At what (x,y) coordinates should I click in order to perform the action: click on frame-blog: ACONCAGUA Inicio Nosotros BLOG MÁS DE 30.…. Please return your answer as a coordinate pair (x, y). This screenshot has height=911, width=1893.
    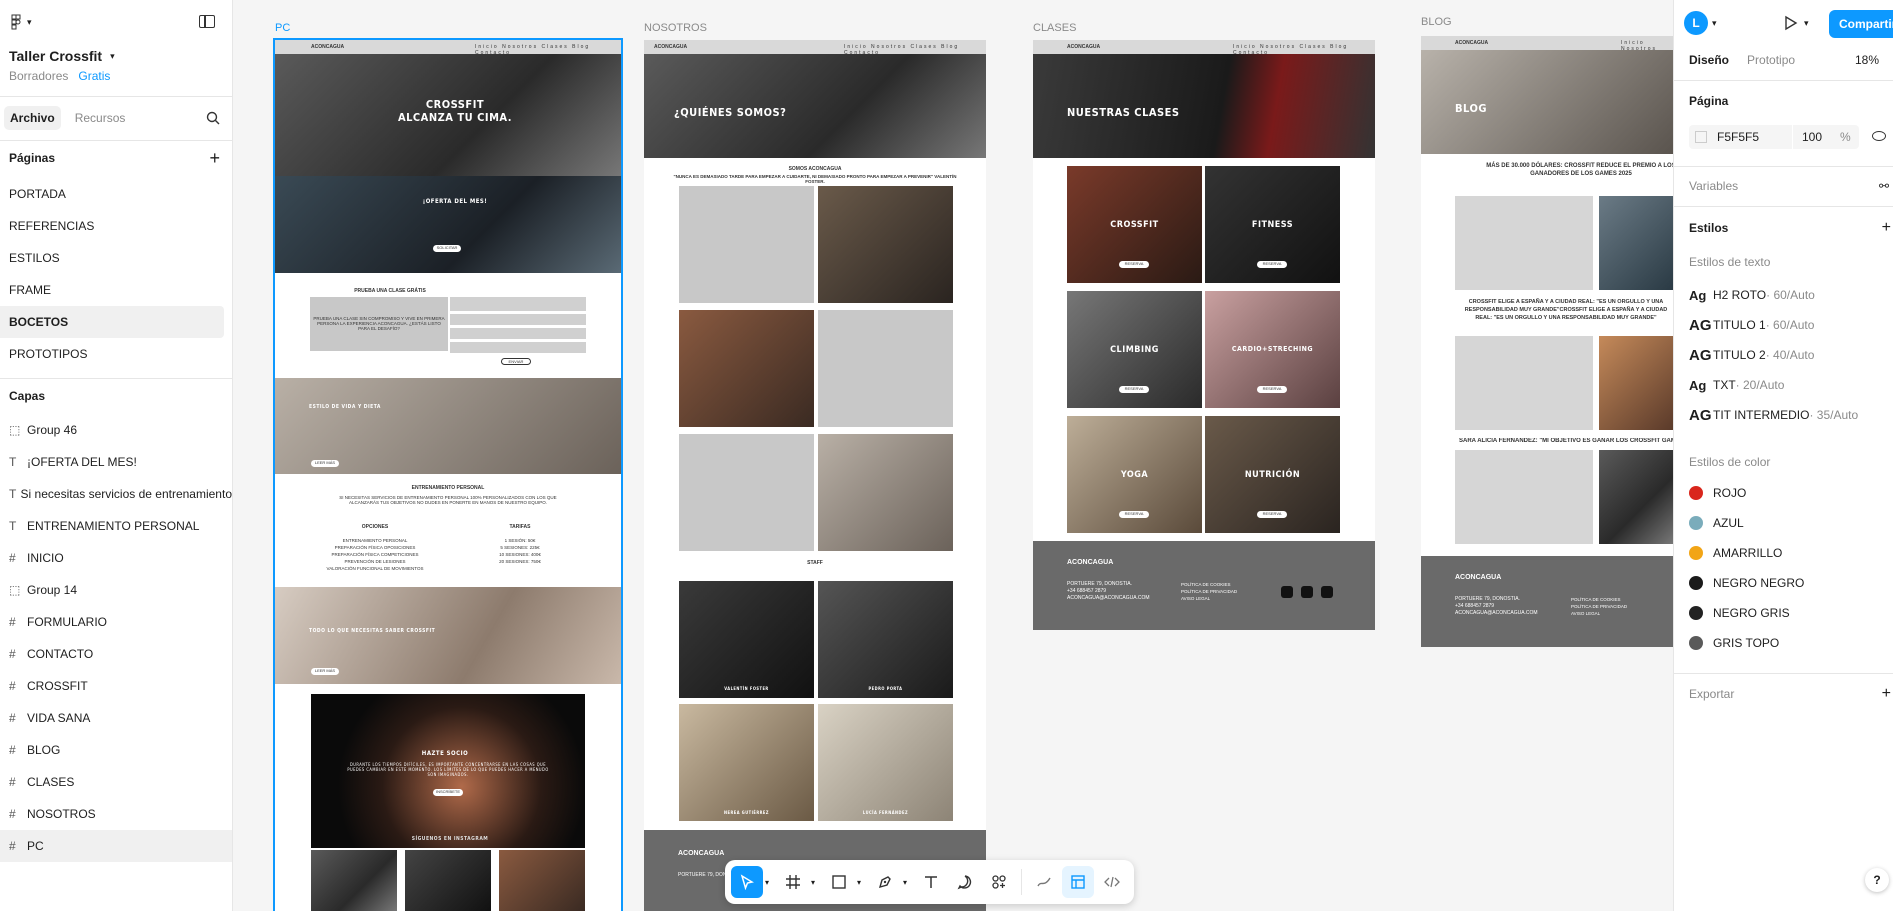
    Looking at the image, I should click on (1547, 341).